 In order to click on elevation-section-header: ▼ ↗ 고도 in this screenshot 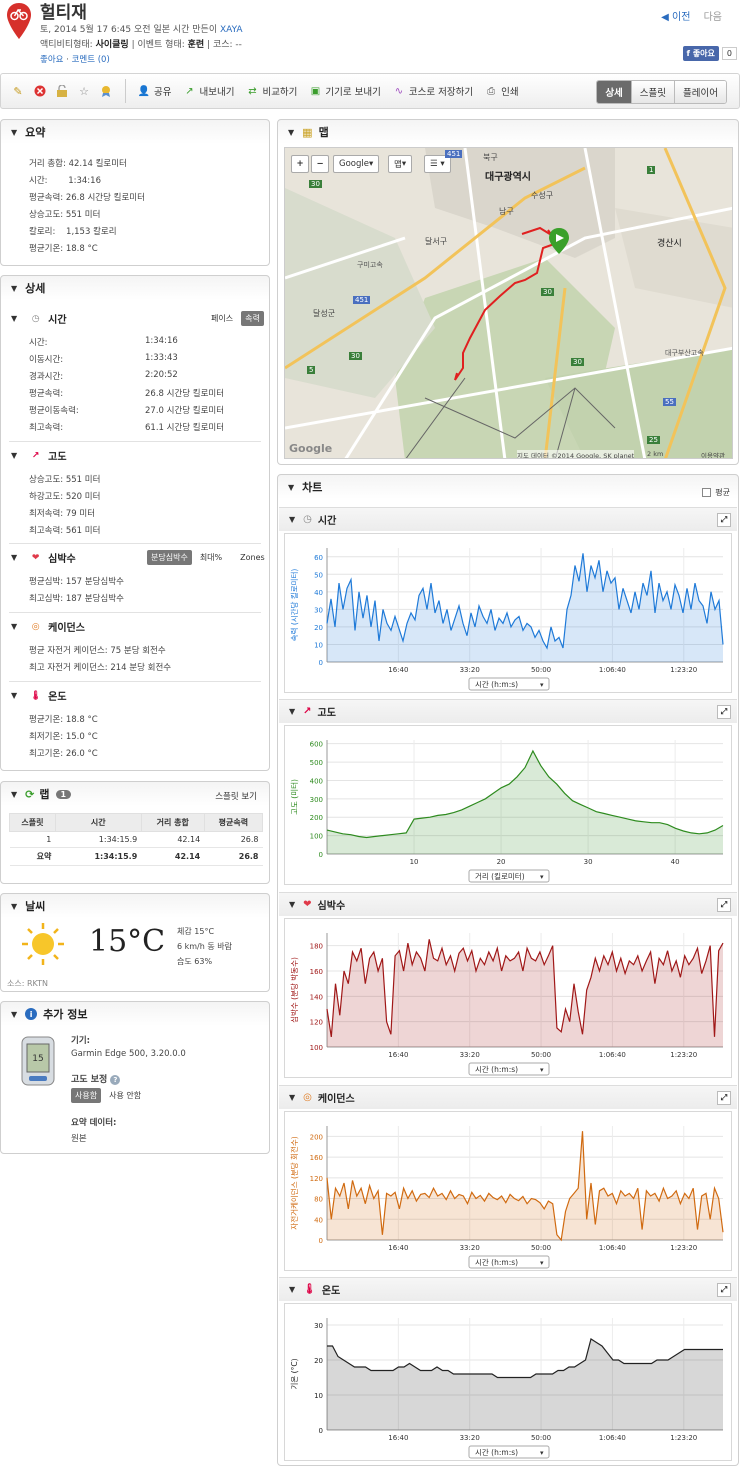, I will do `click(39, 456)`.